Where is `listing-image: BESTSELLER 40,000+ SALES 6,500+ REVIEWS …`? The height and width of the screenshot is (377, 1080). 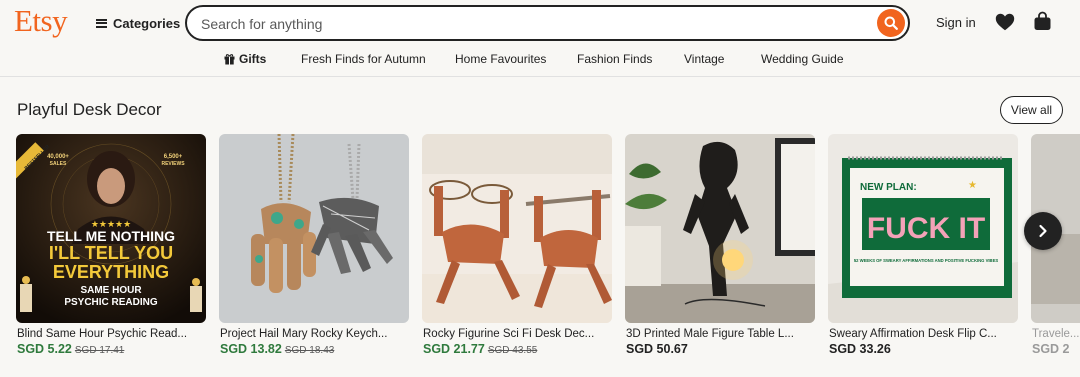
listing-image: BESTSELLER 40,000+ SALES 6,500+ REVIEWS … is located at coordinates (111, 228).